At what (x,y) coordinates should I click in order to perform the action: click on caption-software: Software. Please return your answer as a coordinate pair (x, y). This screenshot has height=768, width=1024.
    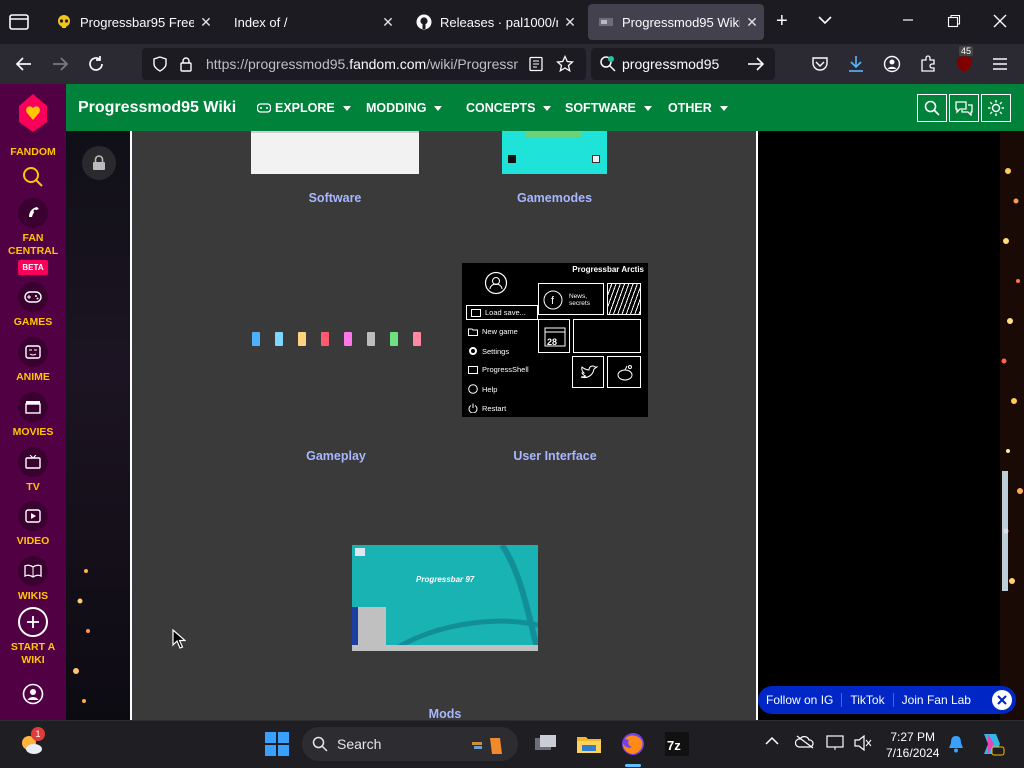
    Looking at the image, I should click on (335, 198).